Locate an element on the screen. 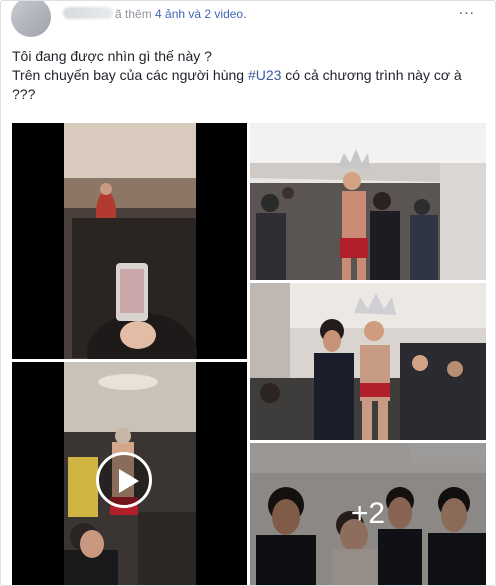 The width and height of the screenshot is (496, 586). meta-suffix: . is located at coordinates (245, 14).